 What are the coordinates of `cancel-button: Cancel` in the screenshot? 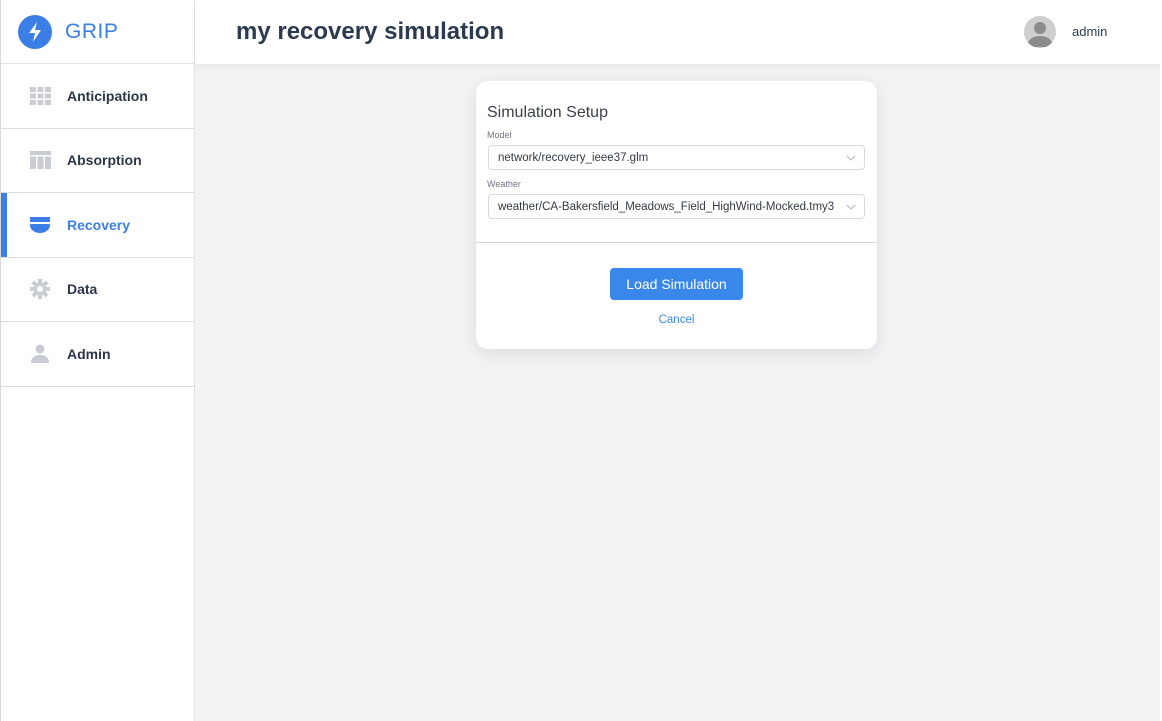 It's located at (676, 320).